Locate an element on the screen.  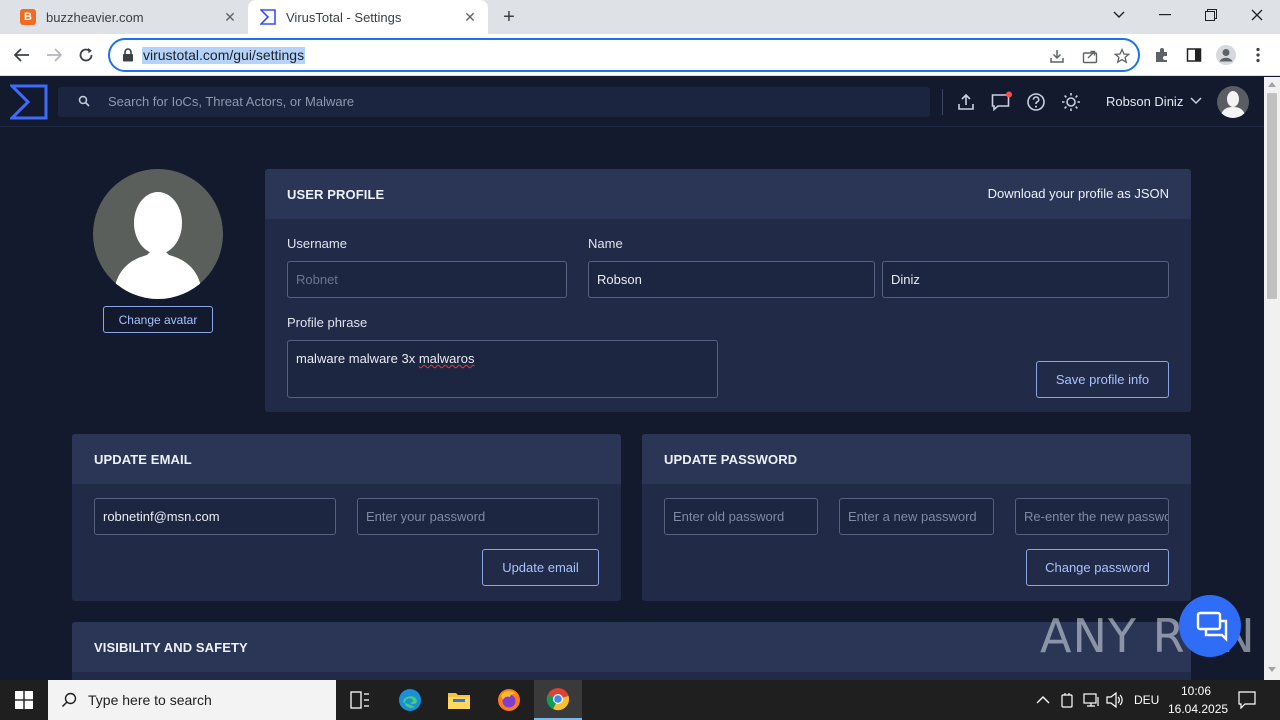
scroll-down-arrow-icon is located at coordinates (1272, 669).